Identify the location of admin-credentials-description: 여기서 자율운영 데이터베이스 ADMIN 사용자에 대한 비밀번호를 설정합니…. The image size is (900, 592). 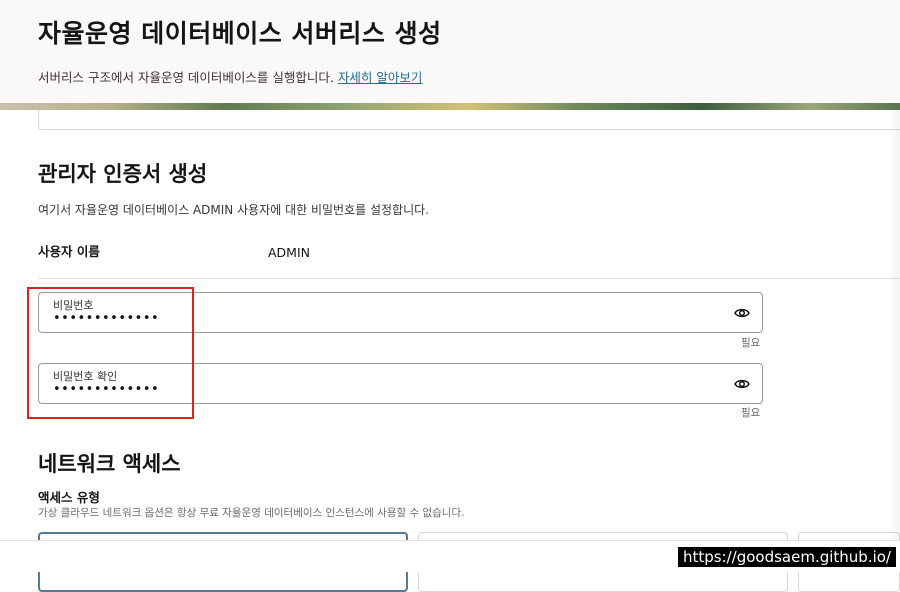
(233, 210).